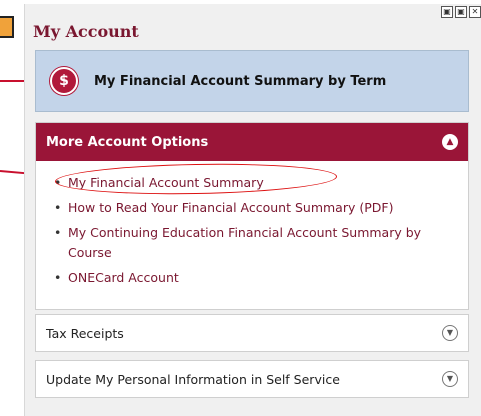  Describe the element at coordinates (252, 142) in the screenshot. I see `more-account-options-header: More Account Options ▲` at that location.